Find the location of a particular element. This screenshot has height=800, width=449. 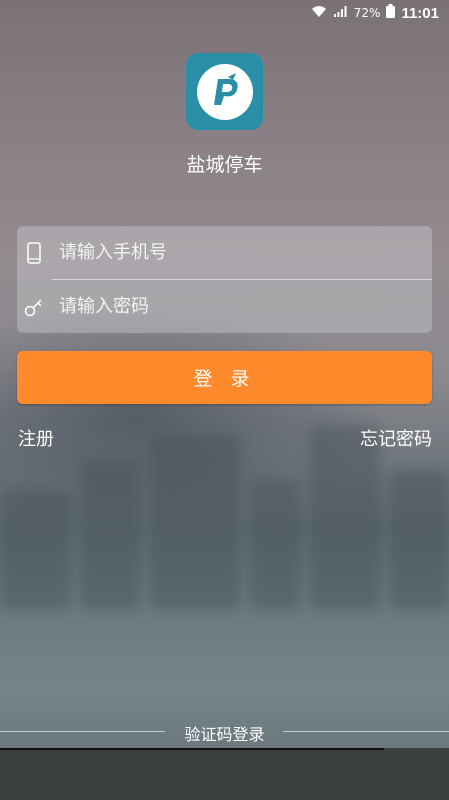

app-name: 盐城停车 is located at coordinates (224, 165).